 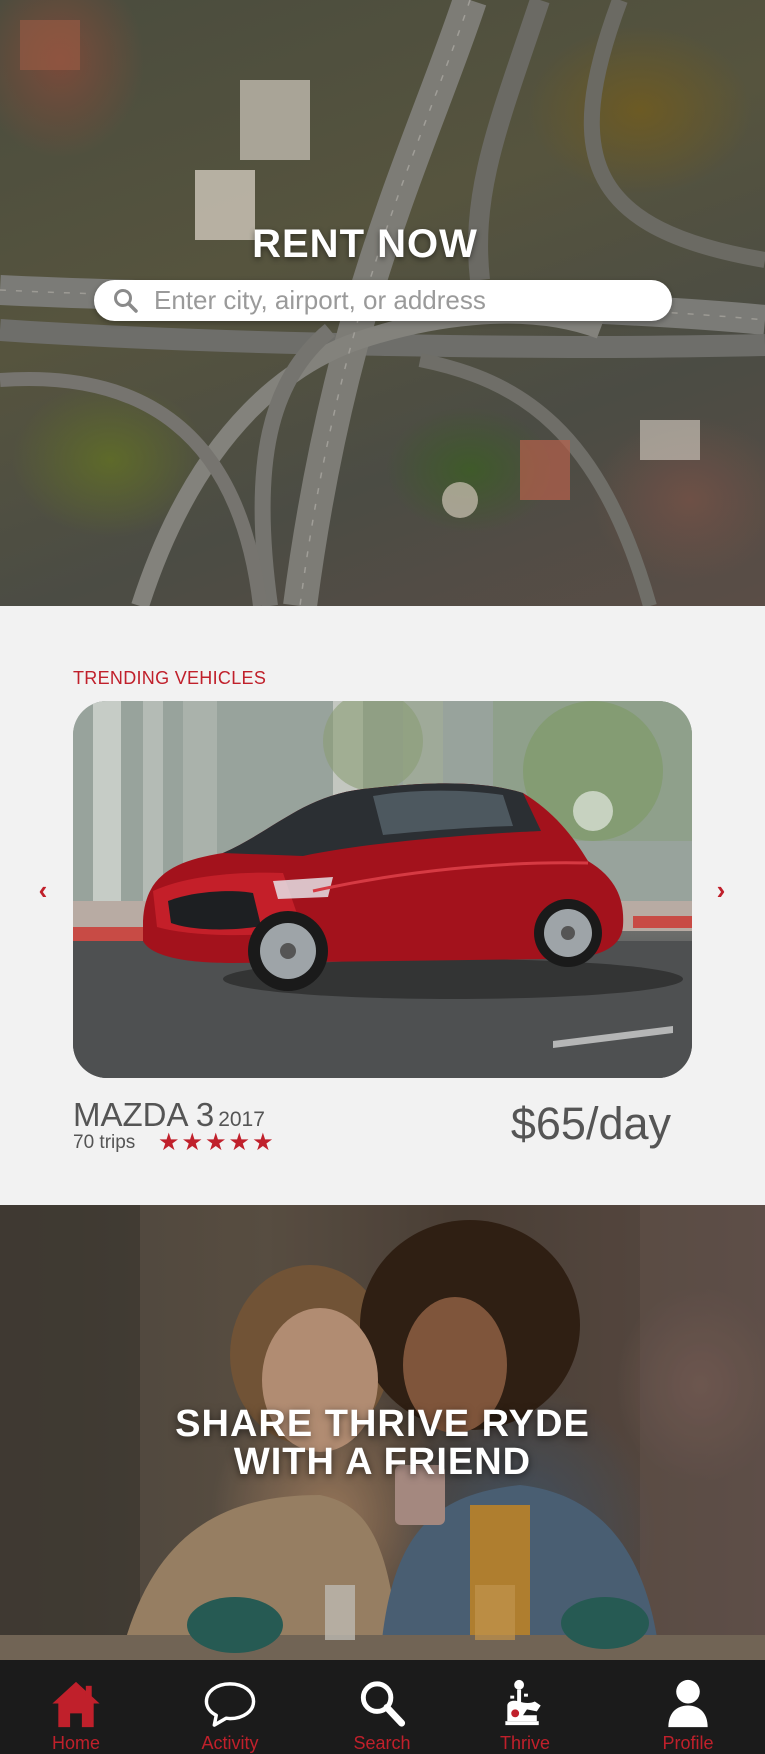 I want to click on nav-label-profile: Profile, so click(x=688, y=1743).